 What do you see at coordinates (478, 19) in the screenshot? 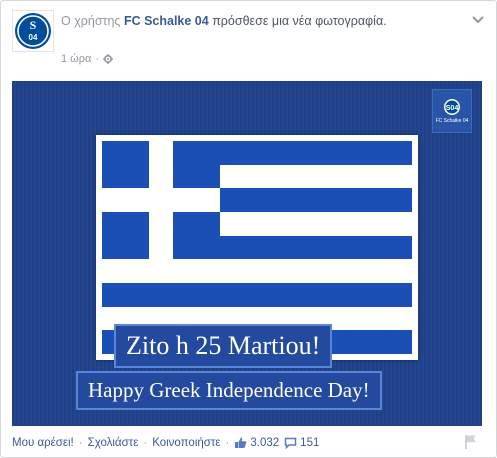
I see `chevron-down-icon` at bounding box center [478, 19].